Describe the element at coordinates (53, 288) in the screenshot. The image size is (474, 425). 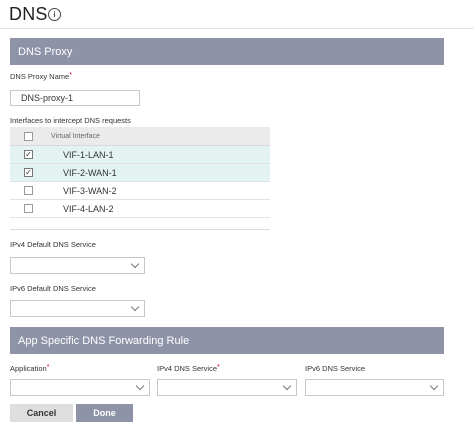
I see `ipv6-default-label: IPv6 Default DNS Service` at that location.